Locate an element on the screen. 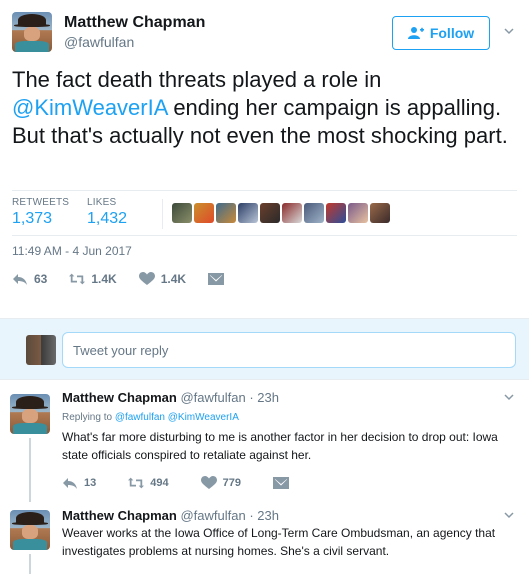  mention-link: @KimWeaverIA is located at coordinates (89, 107).